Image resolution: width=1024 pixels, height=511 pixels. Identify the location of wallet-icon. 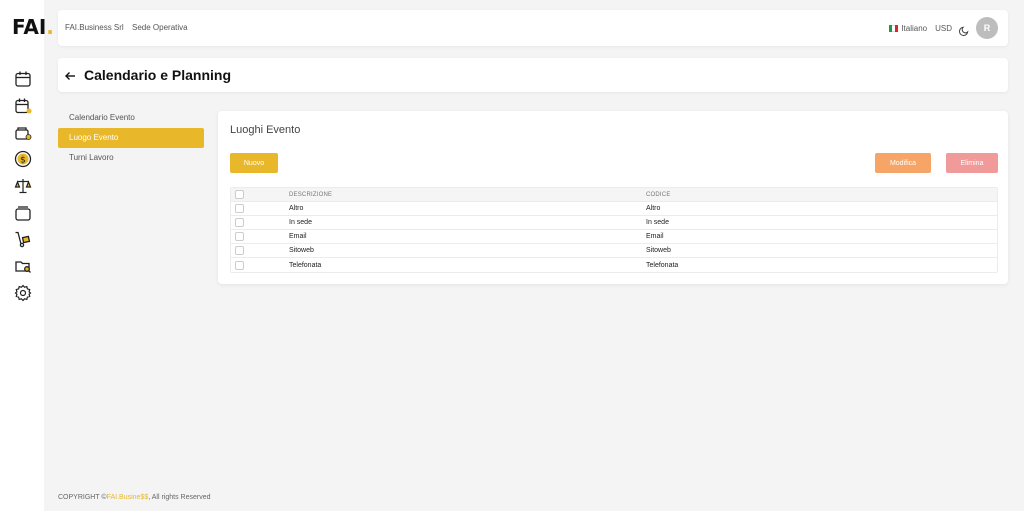
(23, 133).